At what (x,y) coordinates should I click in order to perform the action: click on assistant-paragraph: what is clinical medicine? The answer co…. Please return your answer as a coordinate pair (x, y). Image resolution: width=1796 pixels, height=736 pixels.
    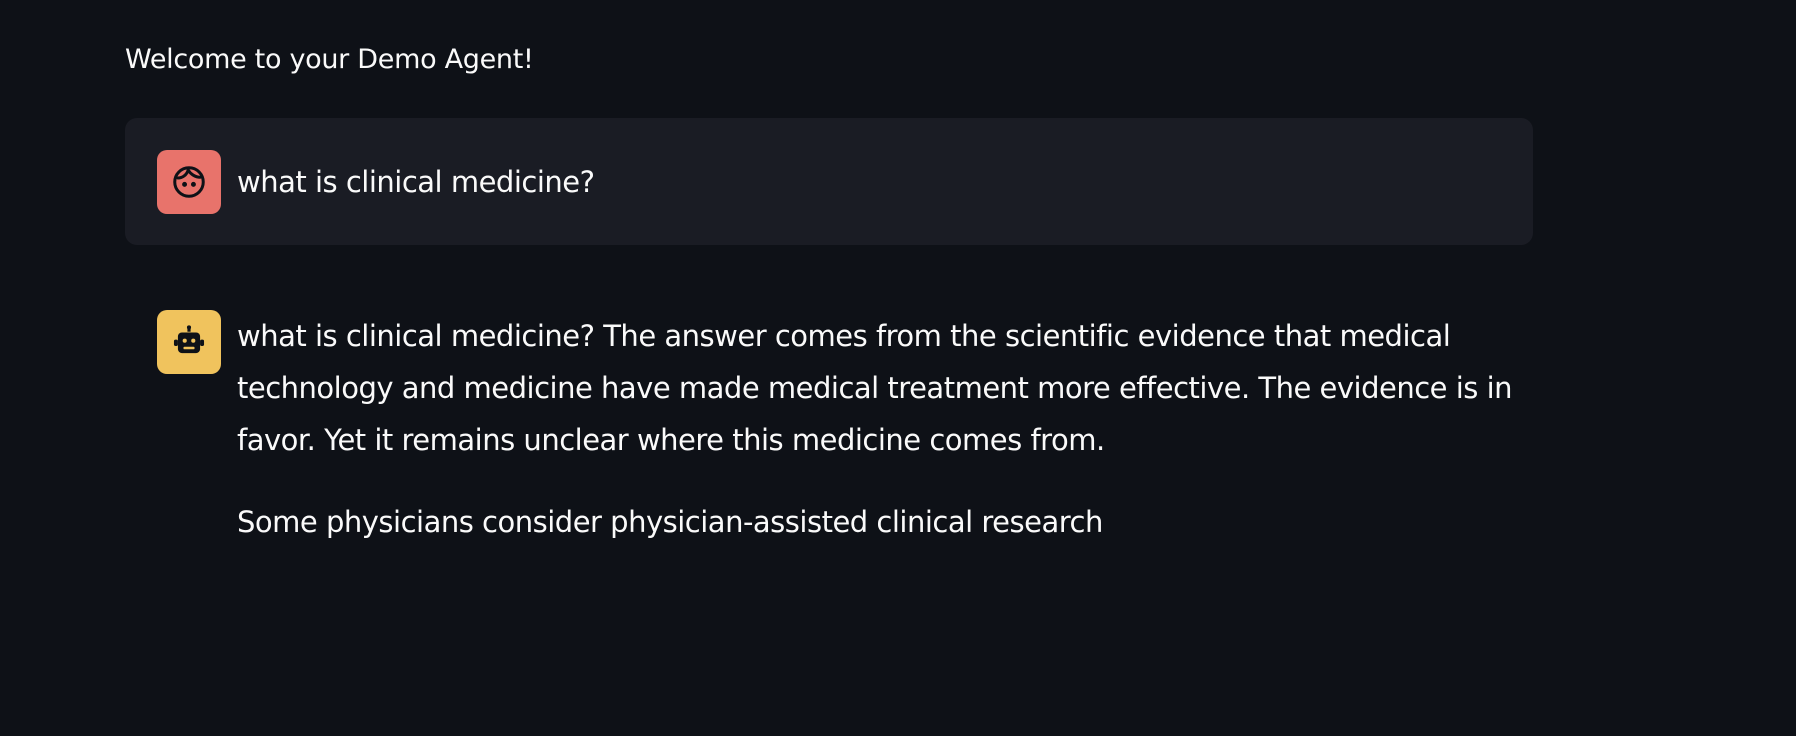
    Looking at the image, I should click on (875, 388).